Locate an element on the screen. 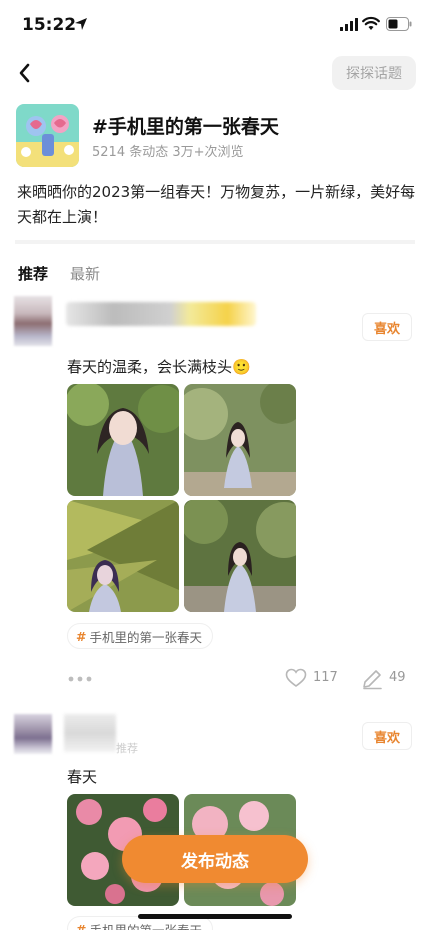 The width and height of the screenshot is (430, 930). chevron-left-icon is located at coordinates (24, 73).